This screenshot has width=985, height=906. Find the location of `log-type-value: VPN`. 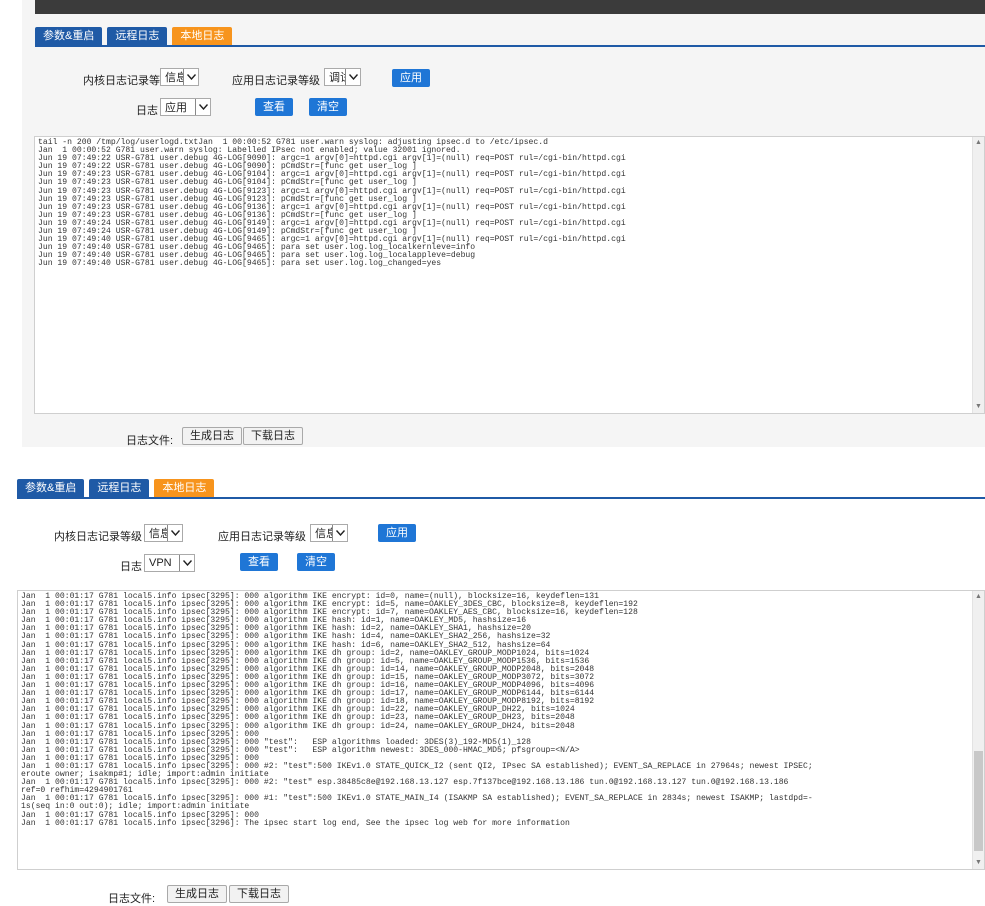

log-type-value: VPN is located at coordinates (160, 563).